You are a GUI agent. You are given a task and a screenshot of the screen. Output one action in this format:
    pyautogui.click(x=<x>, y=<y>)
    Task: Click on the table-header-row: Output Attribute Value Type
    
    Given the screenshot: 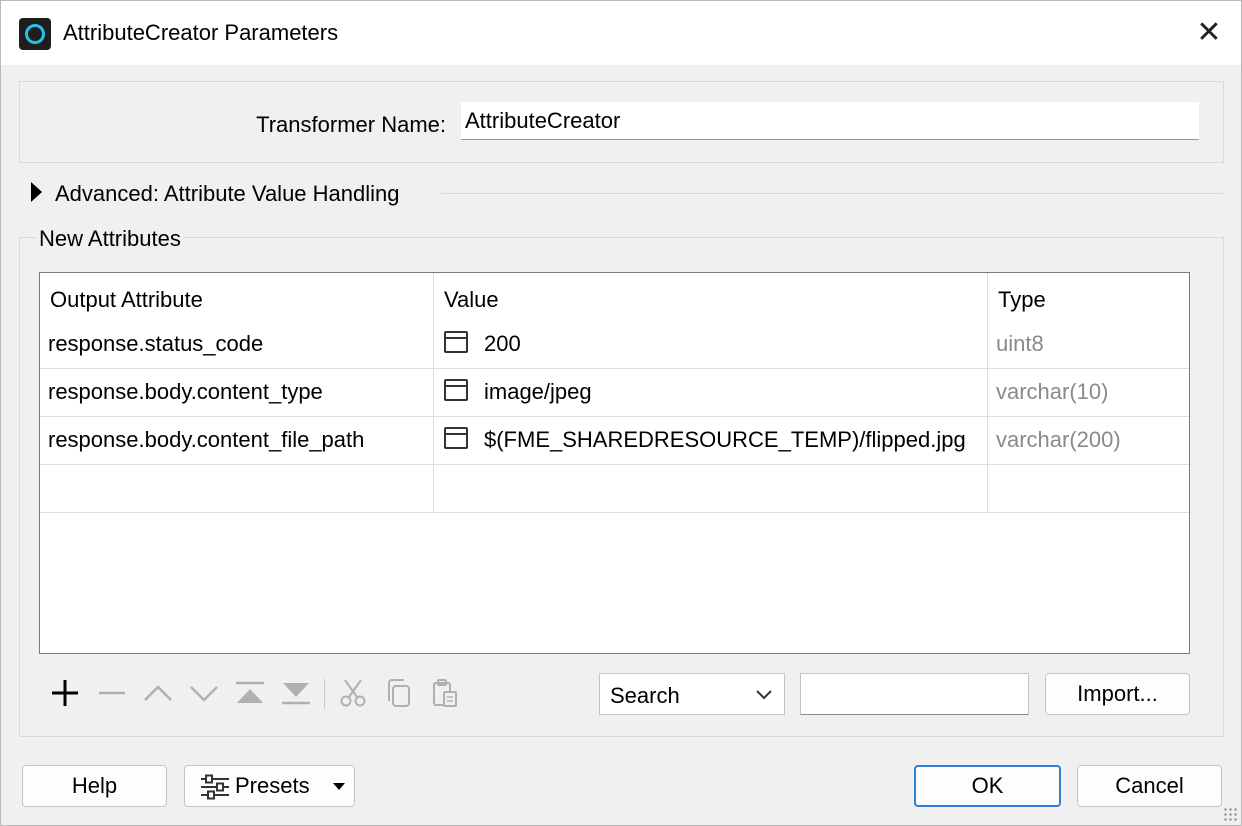 What is the action you would take?
    pyautogui.click(x=614, y=297)
    